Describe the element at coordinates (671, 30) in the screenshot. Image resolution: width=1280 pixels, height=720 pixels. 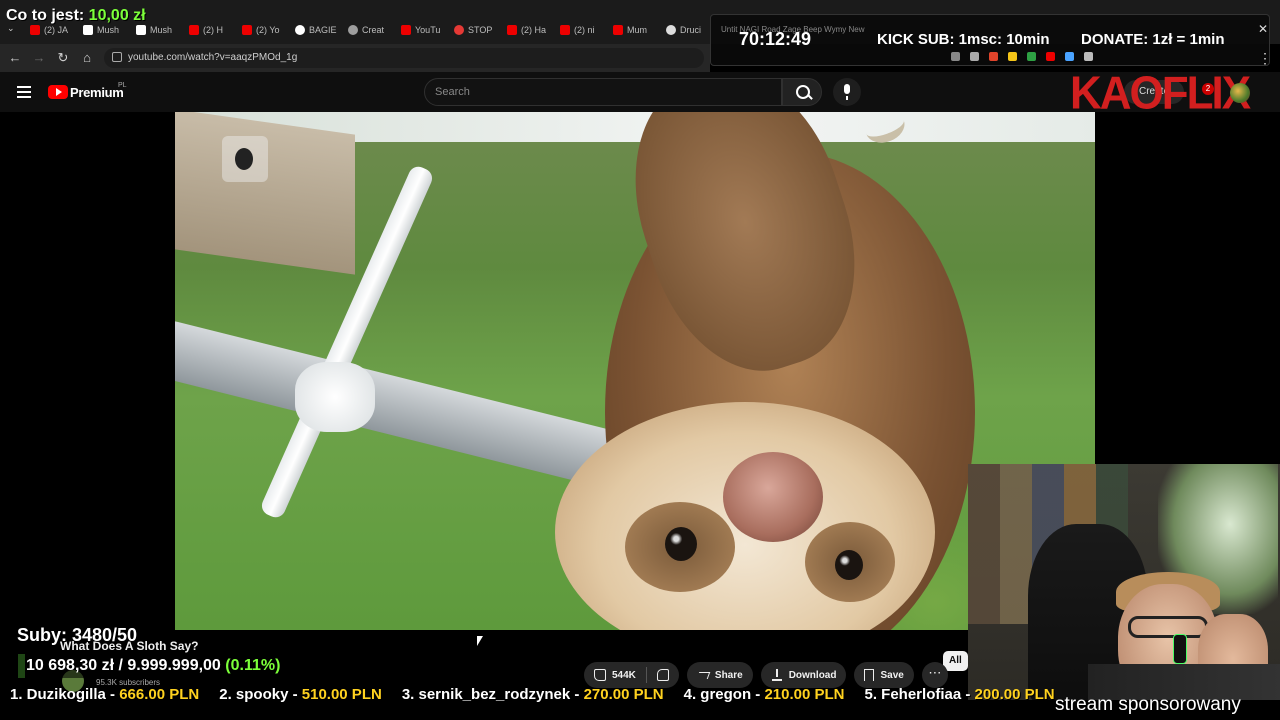
I see `github-favicon-icon` at that location.